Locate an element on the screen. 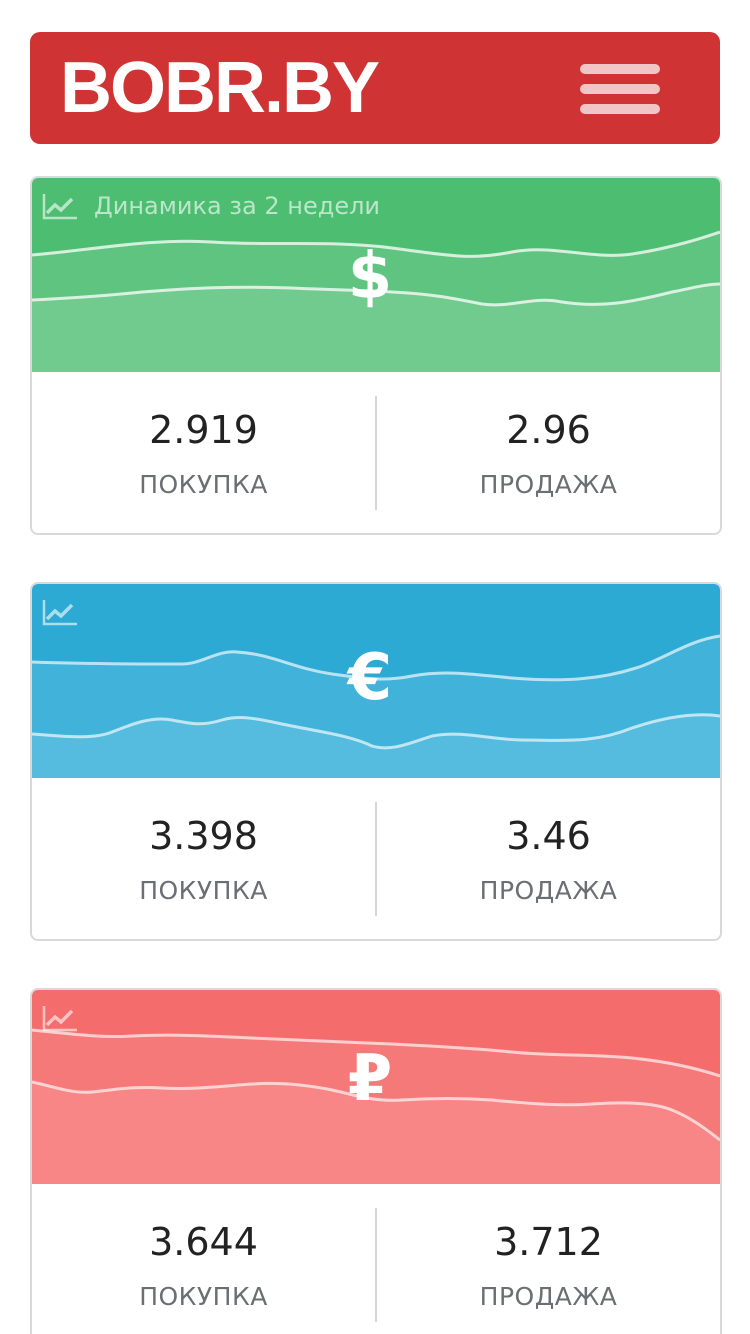 This screenshot has height=1334, width=750. buy-rate: 2.919 ПОКУПКА is located at coordinates (203, 452).